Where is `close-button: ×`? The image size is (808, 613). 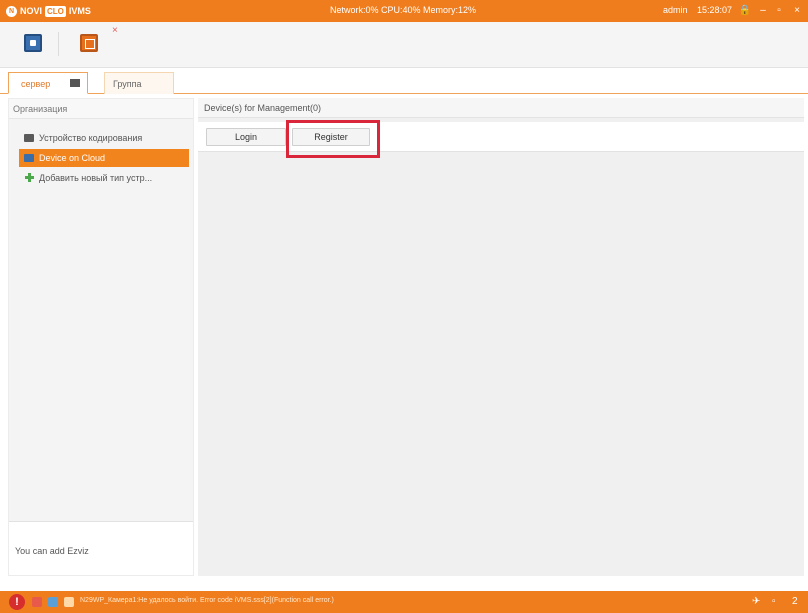 close-button: × is located at coordinates (797, 11).